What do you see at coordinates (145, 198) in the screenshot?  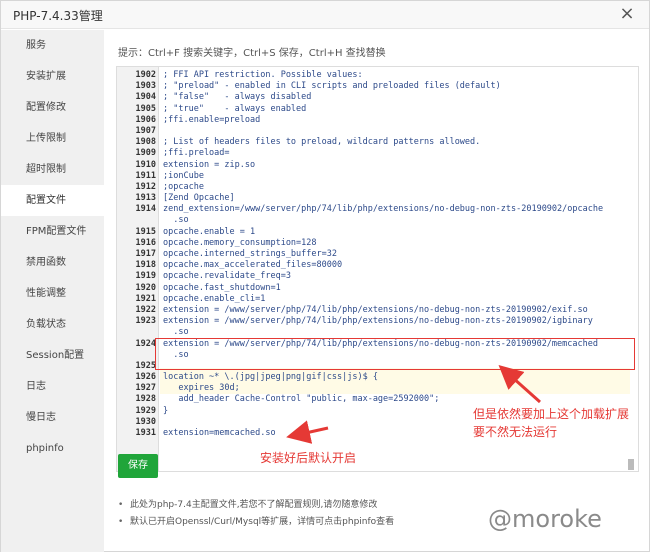 I see `line-number: 1913` at bounding box center [145, 198].